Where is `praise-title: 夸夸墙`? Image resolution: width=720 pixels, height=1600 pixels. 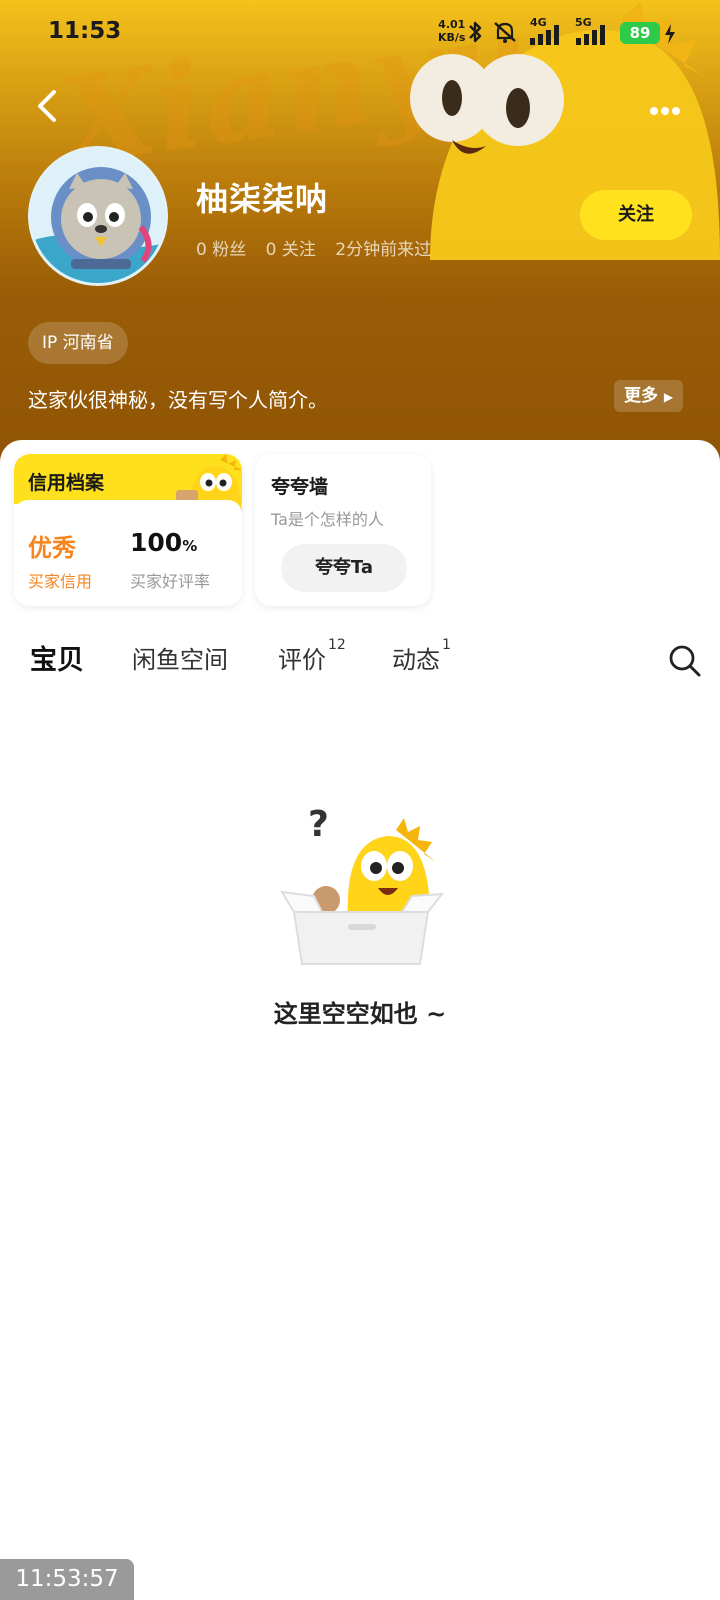 praise-title: 夸夸墙 is located at coordinates (300, 487).